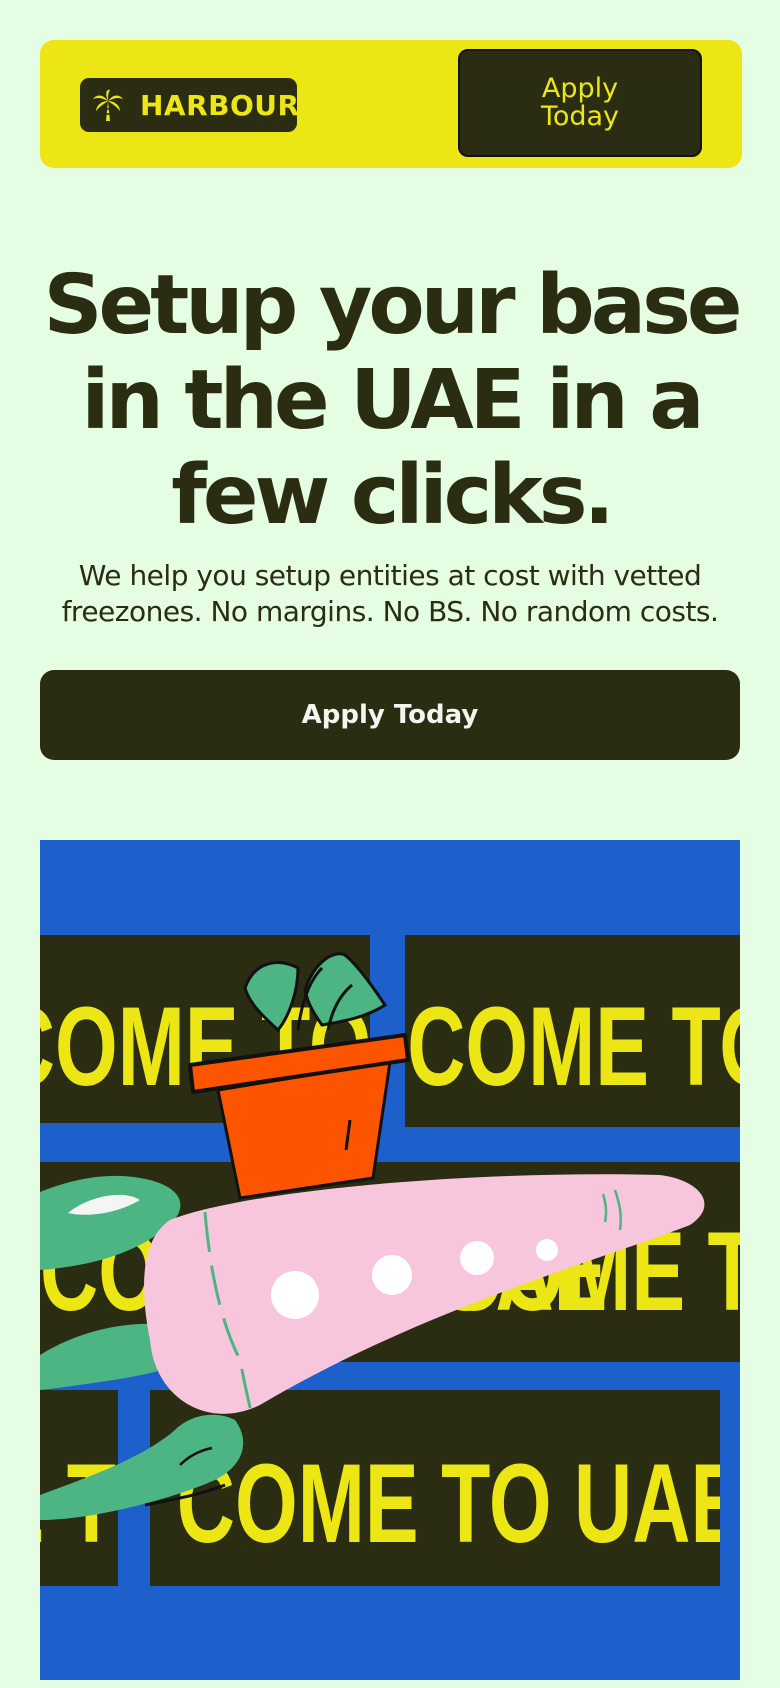 This screenshot has height=1688, width=780. I want to click on apply-today-main-button: Apply Today, so click(390, 715).